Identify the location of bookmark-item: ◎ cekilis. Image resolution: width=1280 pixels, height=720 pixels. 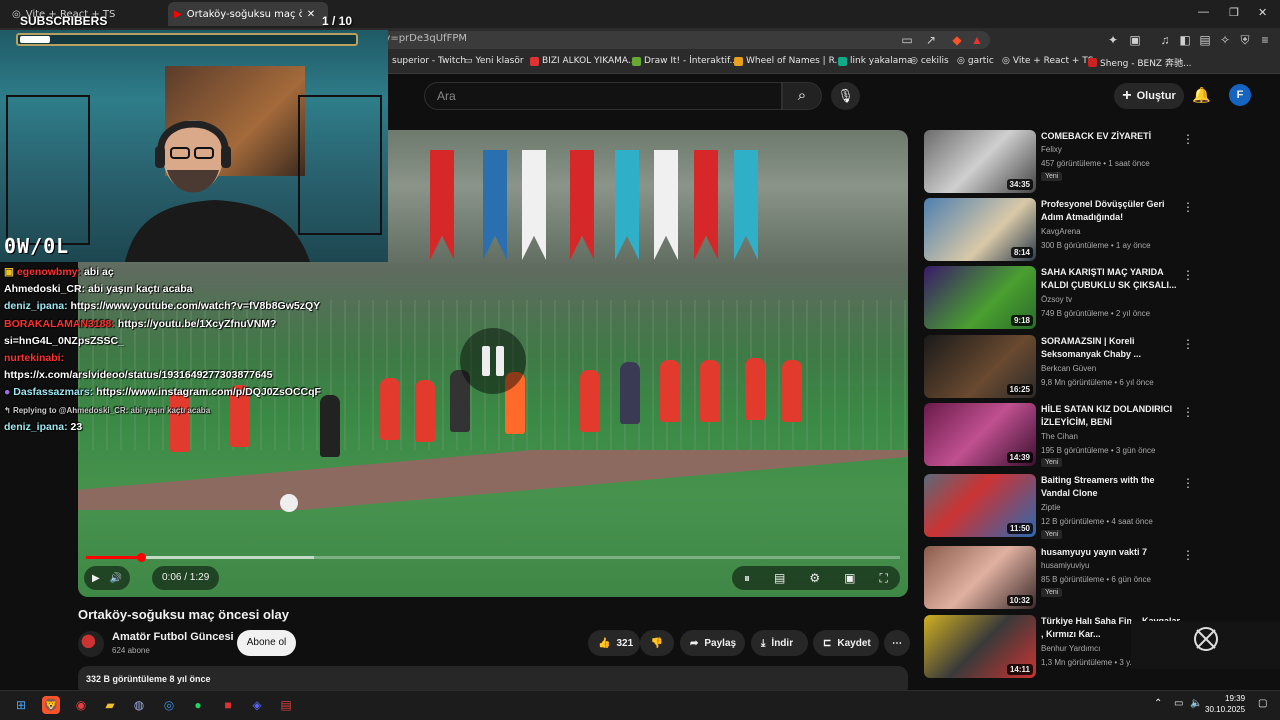
(929, 61).